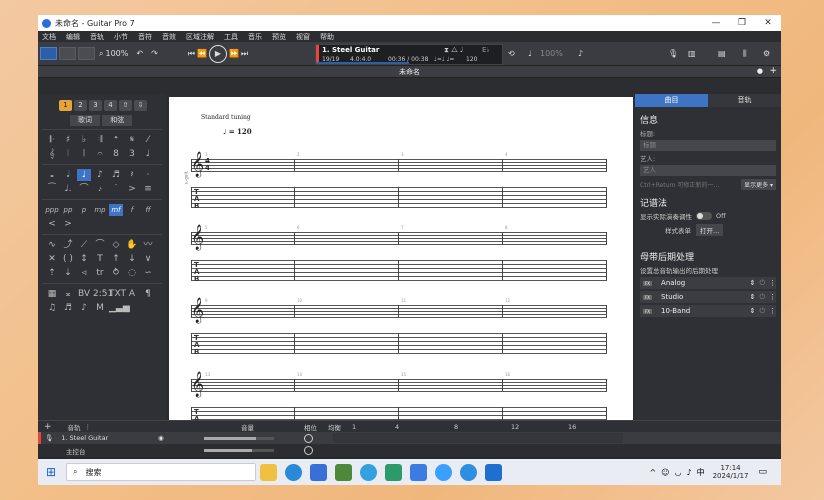 This screenshot has height=500, width=824. Describe the element at coordinates (100, 210) in the screenshot. I see `mp-icon: mp` at that location.